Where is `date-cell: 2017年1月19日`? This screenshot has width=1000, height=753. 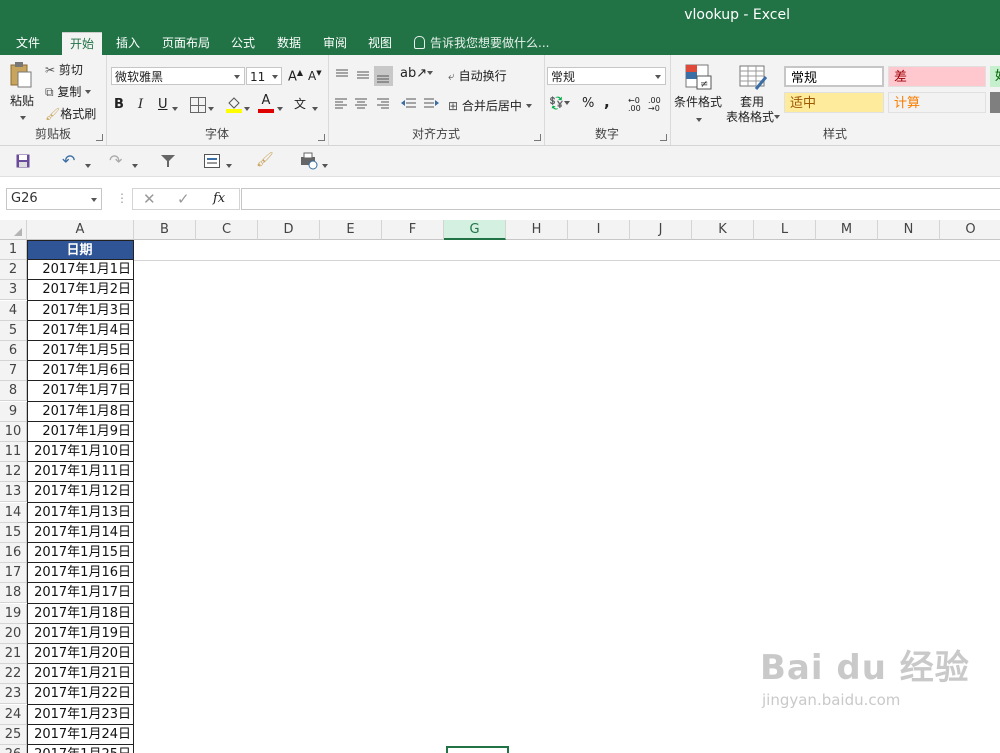 date-cell: 2017年1月19日 is located at coordinates (80, 633).